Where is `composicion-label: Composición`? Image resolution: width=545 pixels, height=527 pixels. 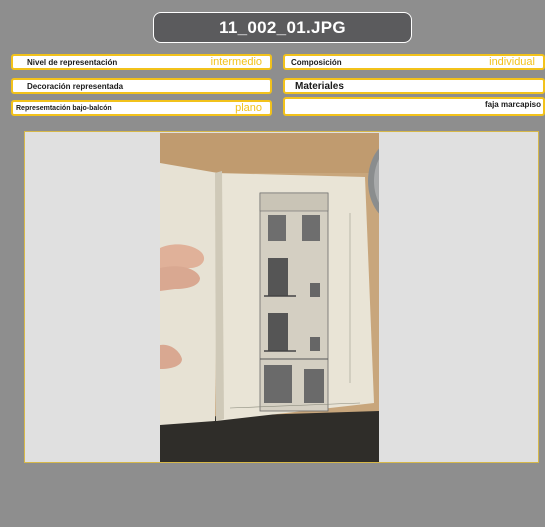 composicion-label: Composición is located at coordinates (316, 62).